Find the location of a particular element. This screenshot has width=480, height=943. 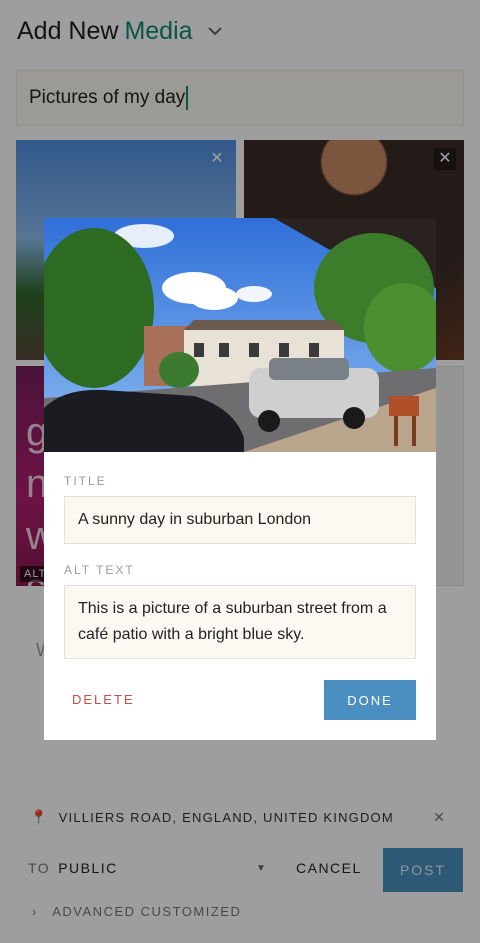

done-button: DONE is located at coordinates (370, 700).